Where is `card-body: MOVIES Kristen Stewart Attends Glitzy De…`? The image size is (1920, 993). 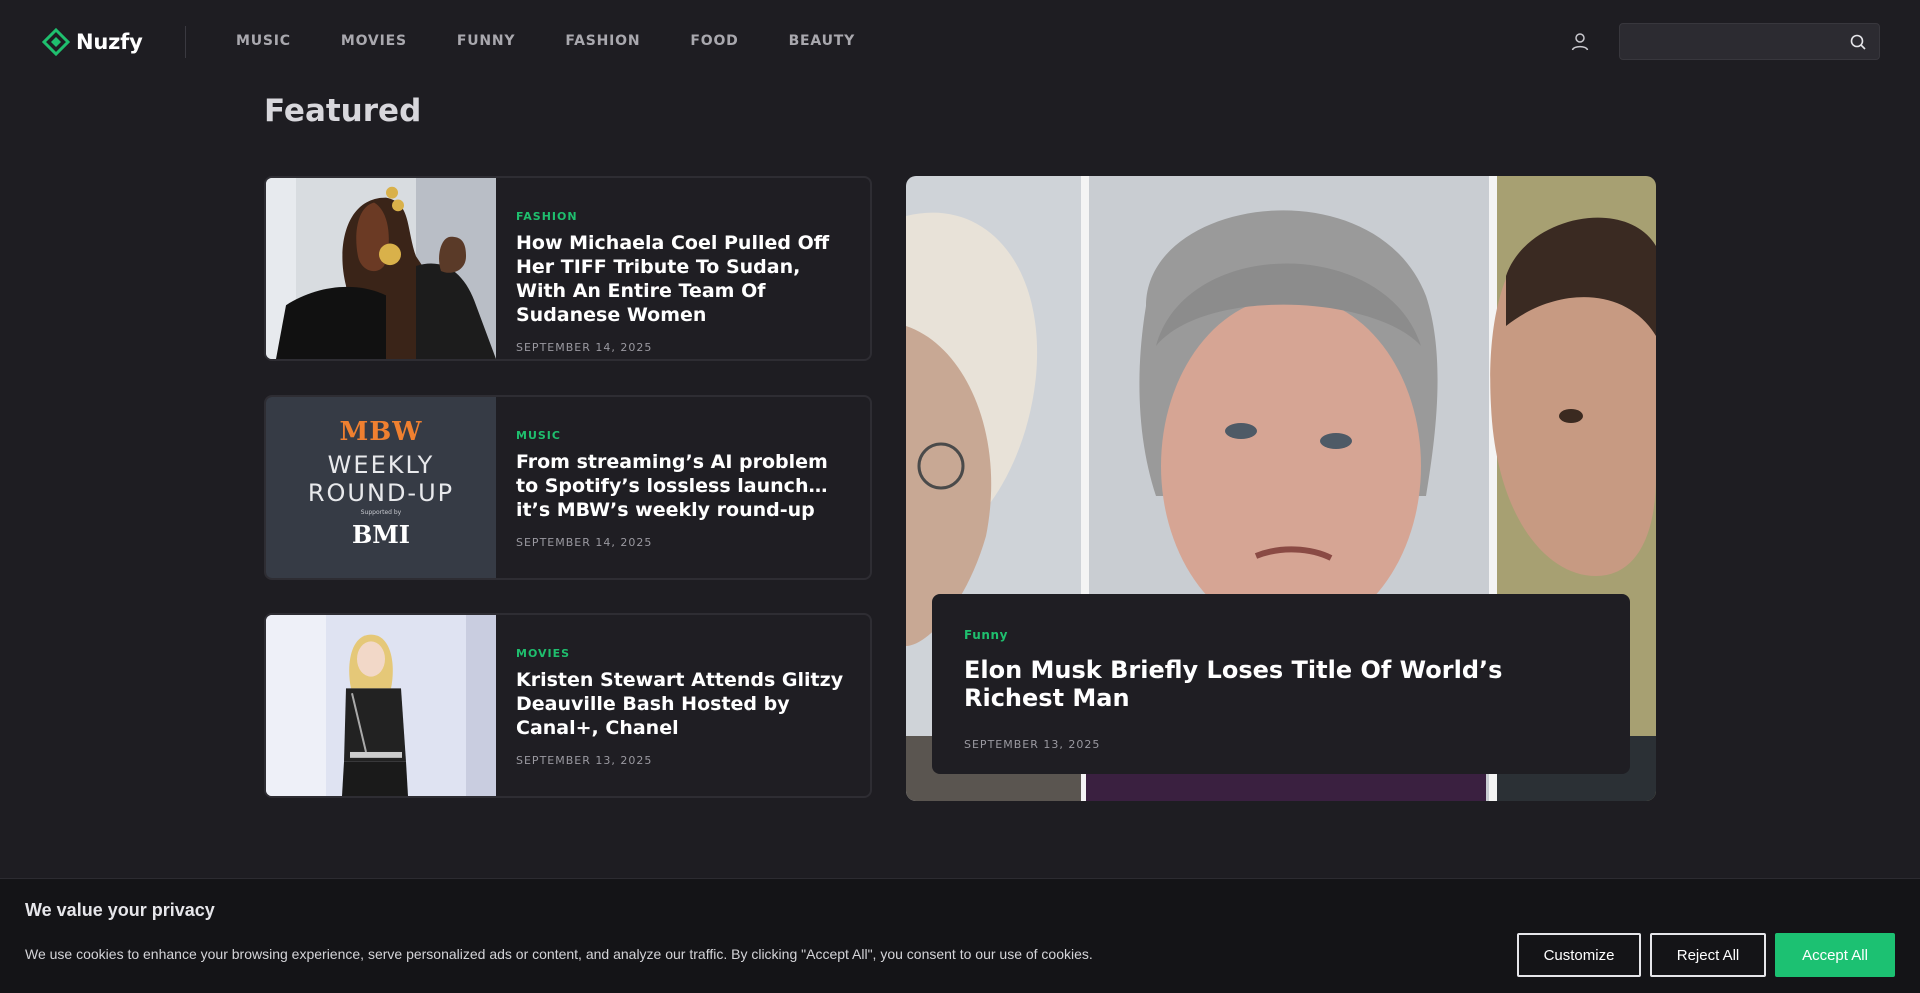 card-body: MOVIES Kristen Stewart Attends Glitzy De… is located at coordinates (684, 691).